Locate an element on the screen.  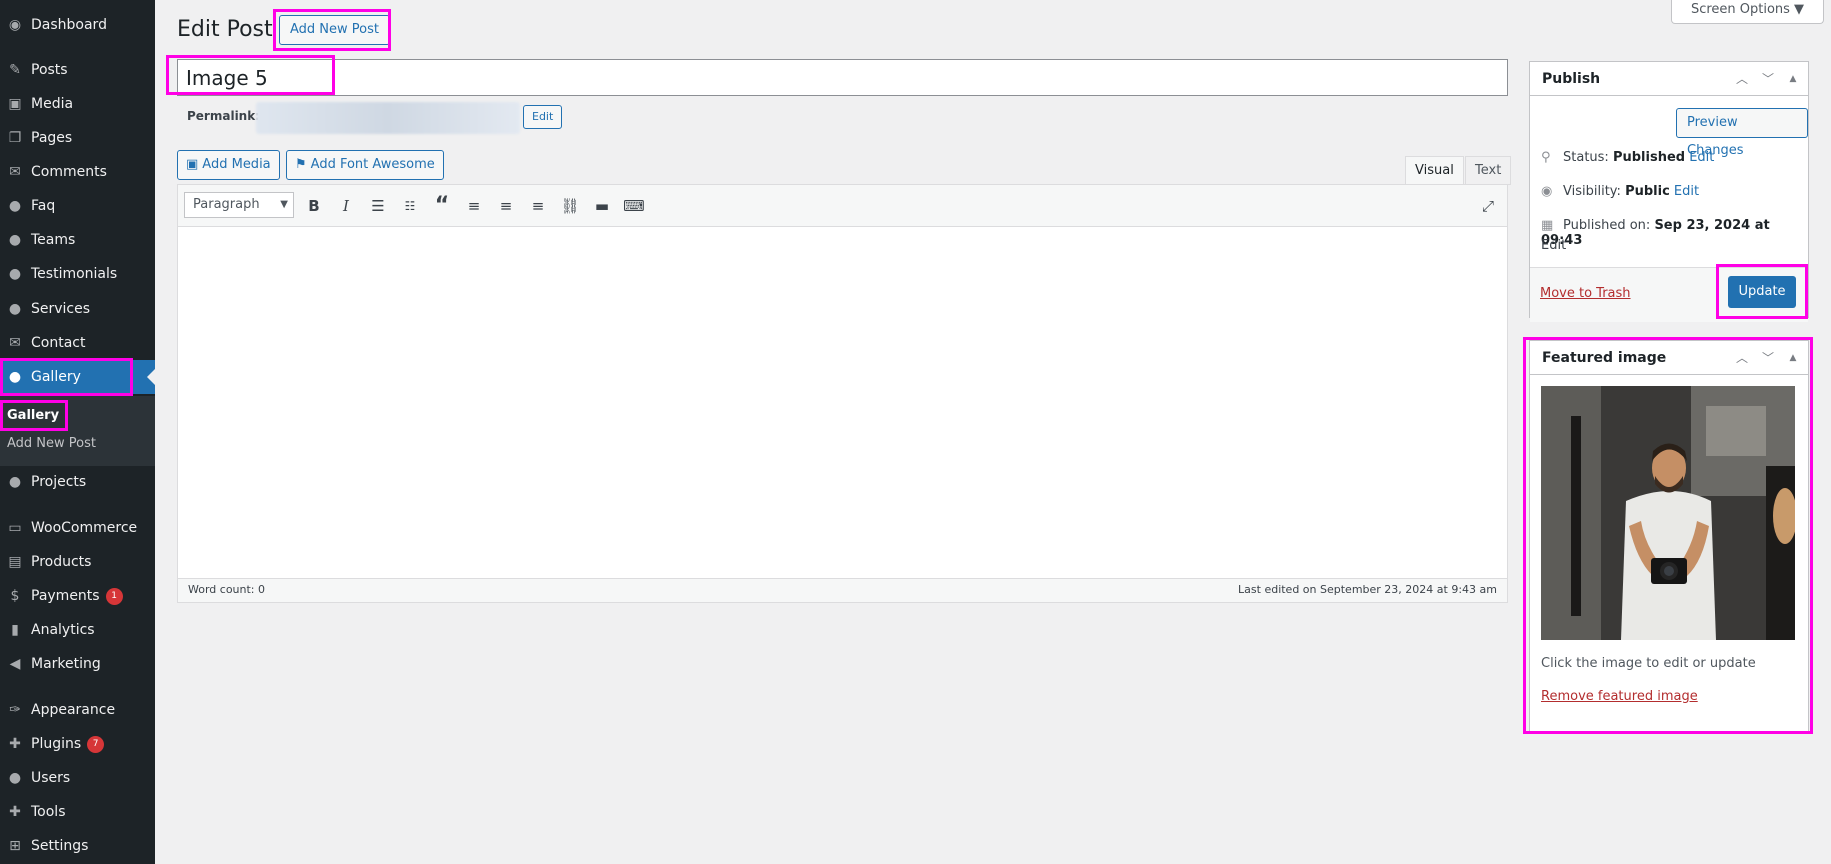
sidebar-item-woocommerce: ▭ WooCommerce is located at coordinates (77, 528).